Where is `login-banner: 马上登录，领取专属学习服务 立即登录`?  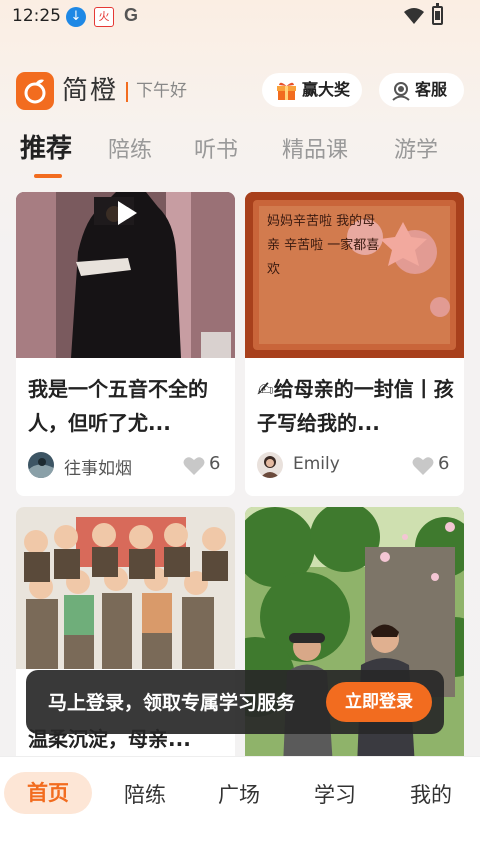 login-banner: 马上登录，领取专属学习服务 立即登录 is located at coordinates (235, 702).